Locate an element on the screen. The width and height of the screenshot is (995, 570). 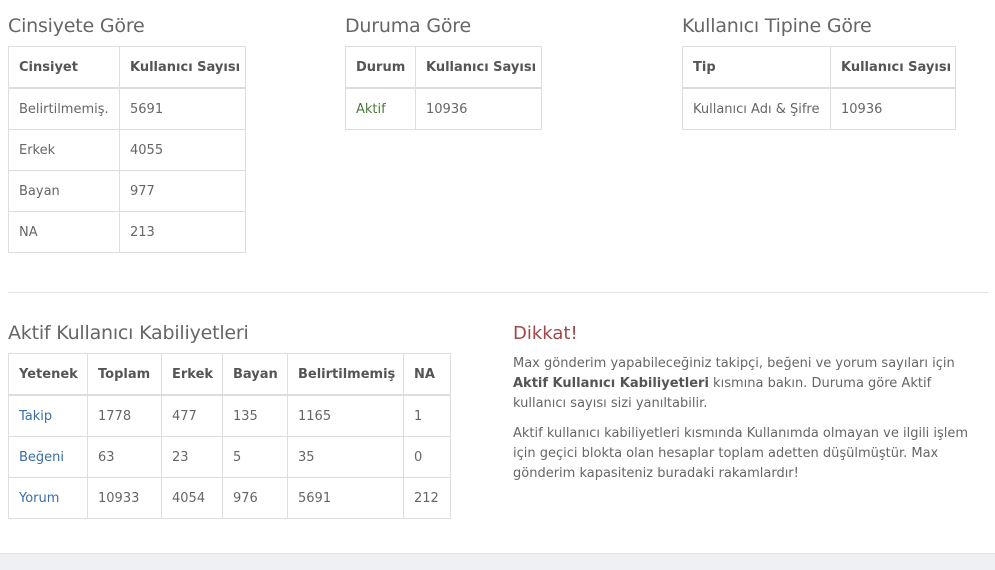
table-row: Erkek 4055 is located at coordinates (127, 150).